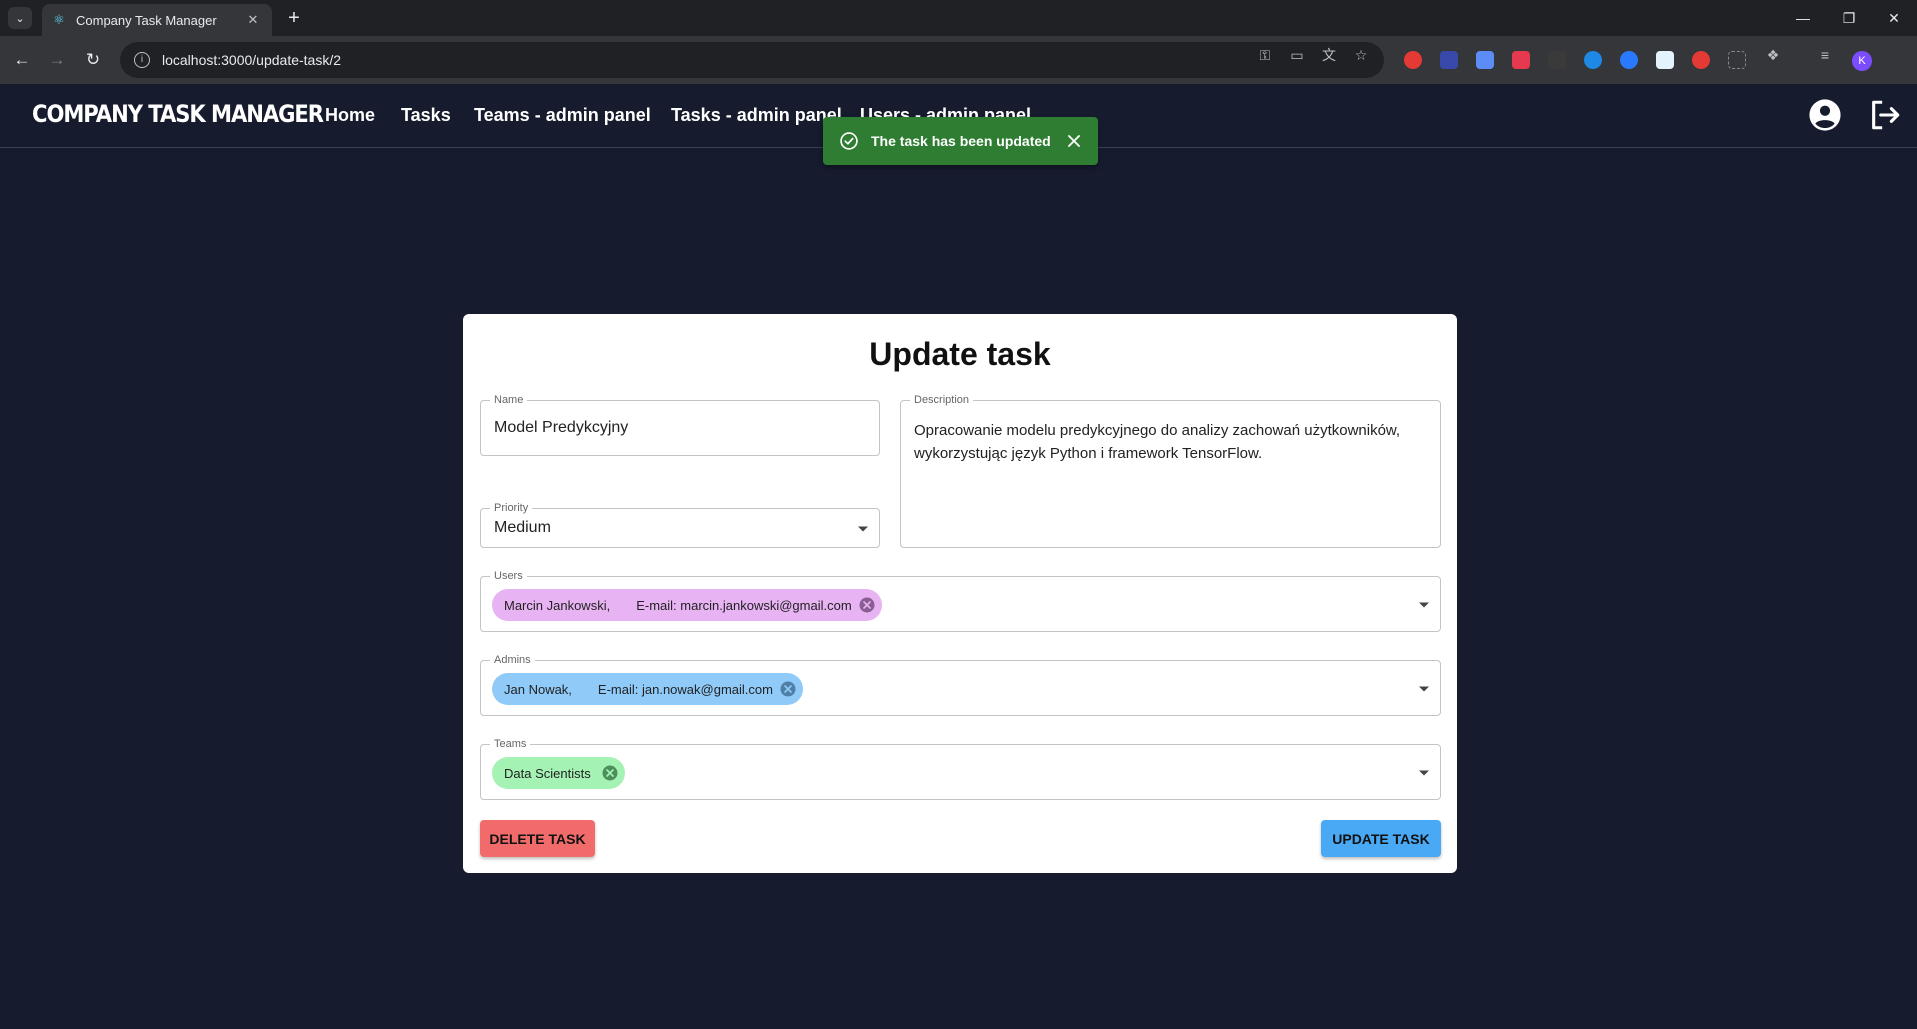  Describe the element at coordinates (1413, 60) in the screenshot. I see `extension-red-icon` at that location.